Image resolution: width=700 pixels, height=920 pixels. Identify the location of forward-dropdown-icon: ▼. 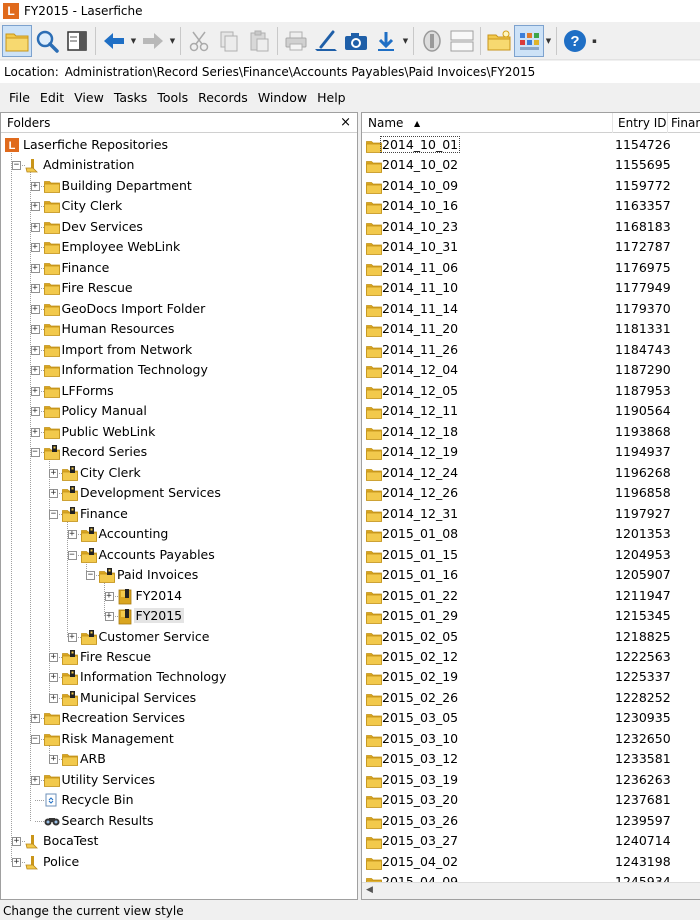
(172, 41).